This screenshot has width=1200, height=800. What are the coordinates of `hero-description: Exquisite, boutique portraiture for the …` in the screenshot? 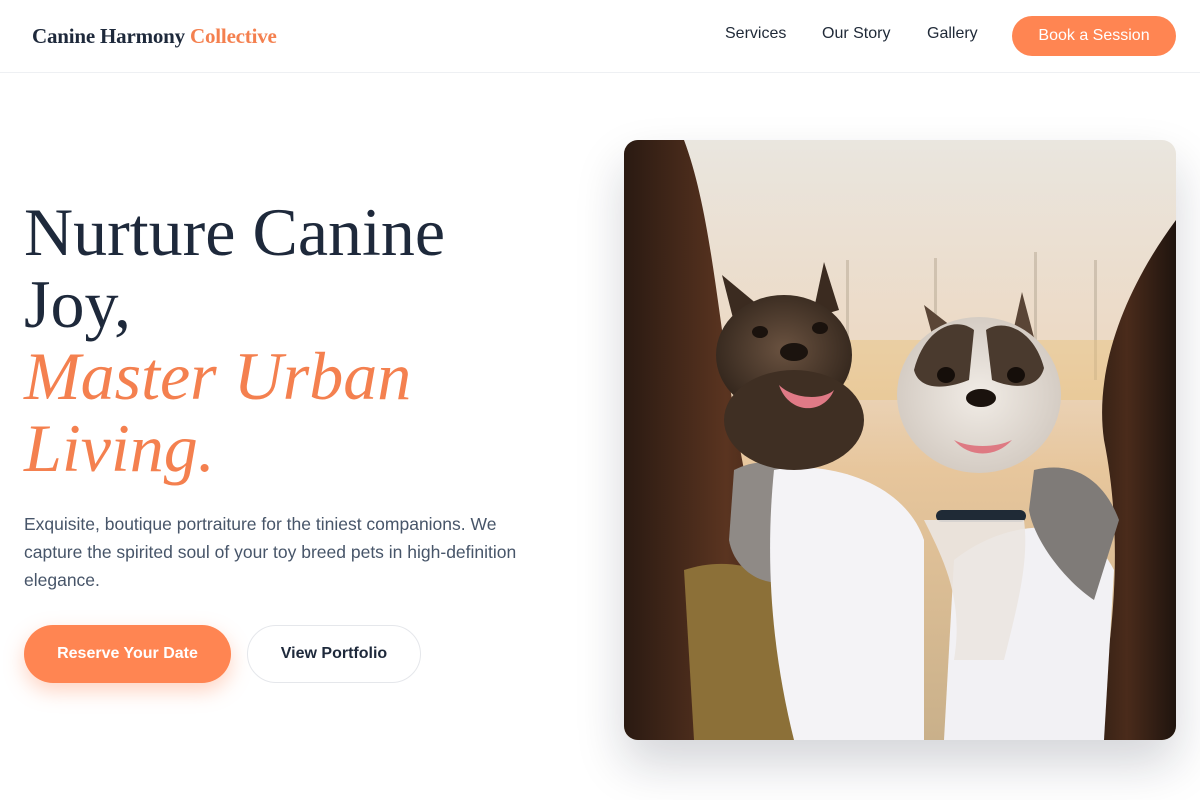 It's located at (270, 552).